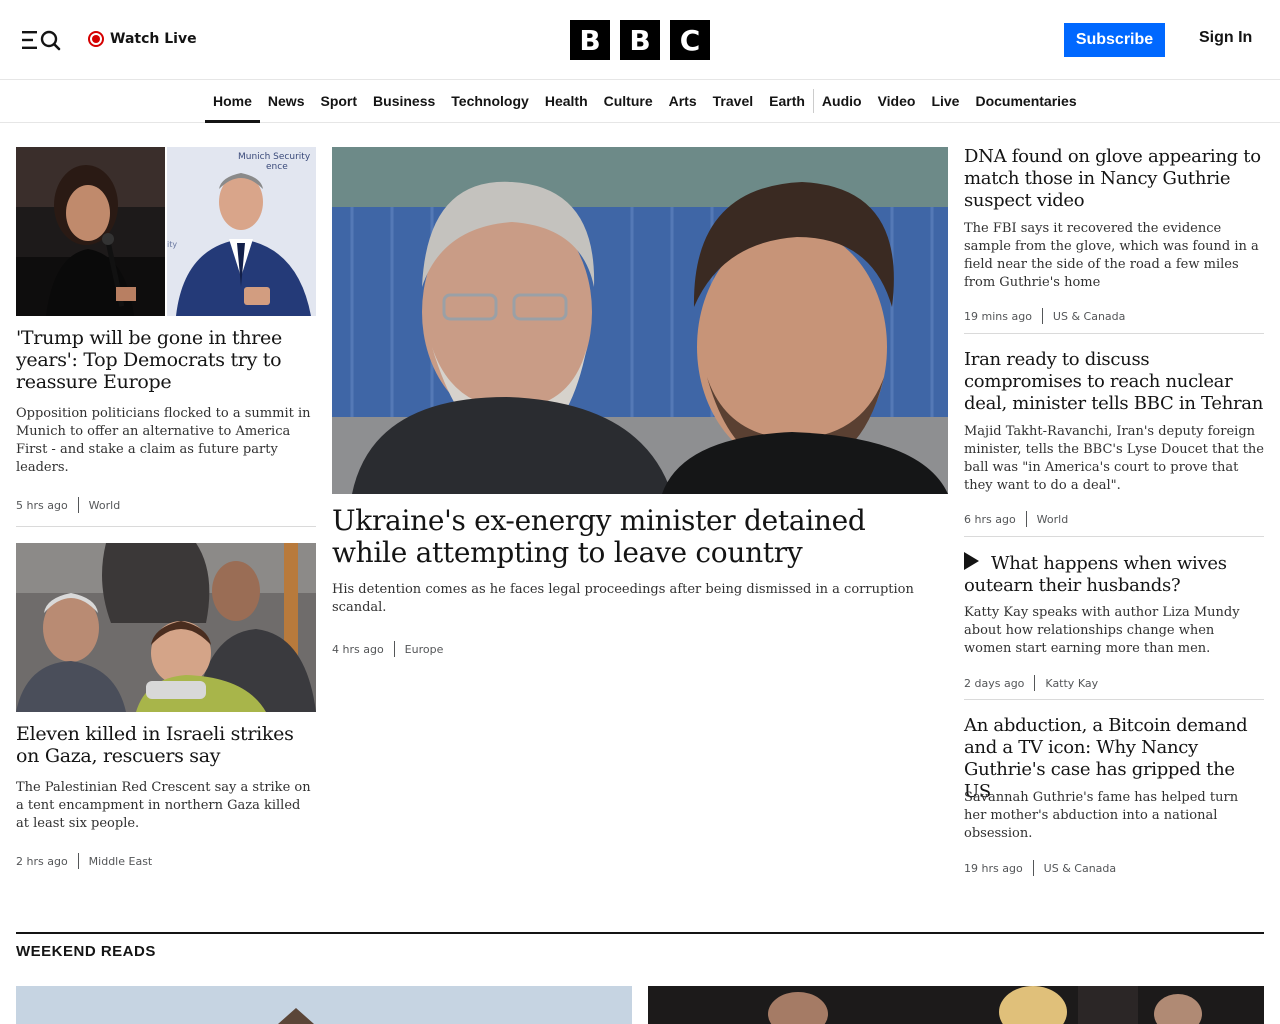 The width and height of the screenshot is (1280, 1024). I want to click on weekend-reads-heading: WEEKEND READS, so click(86, 951).